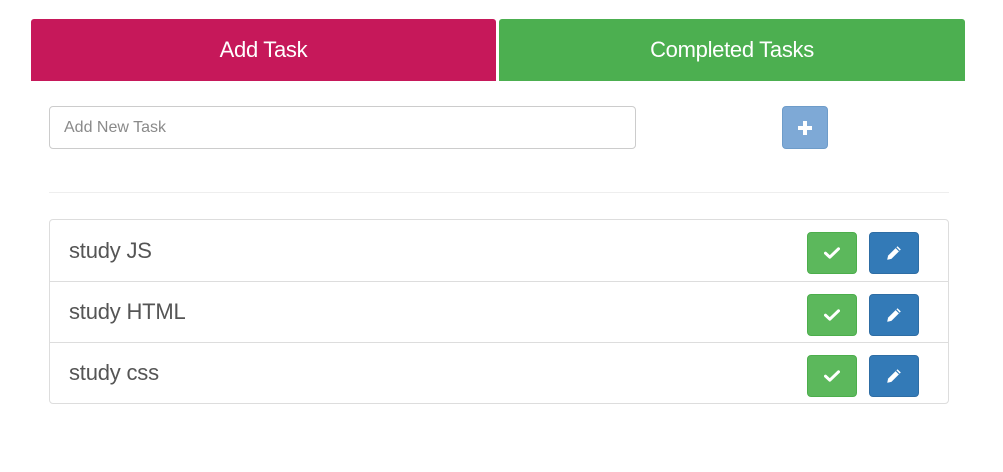 Image resolution: width=1003 pixels, height=472 pixels. I want to click on new-task-input, so click(342, 127).